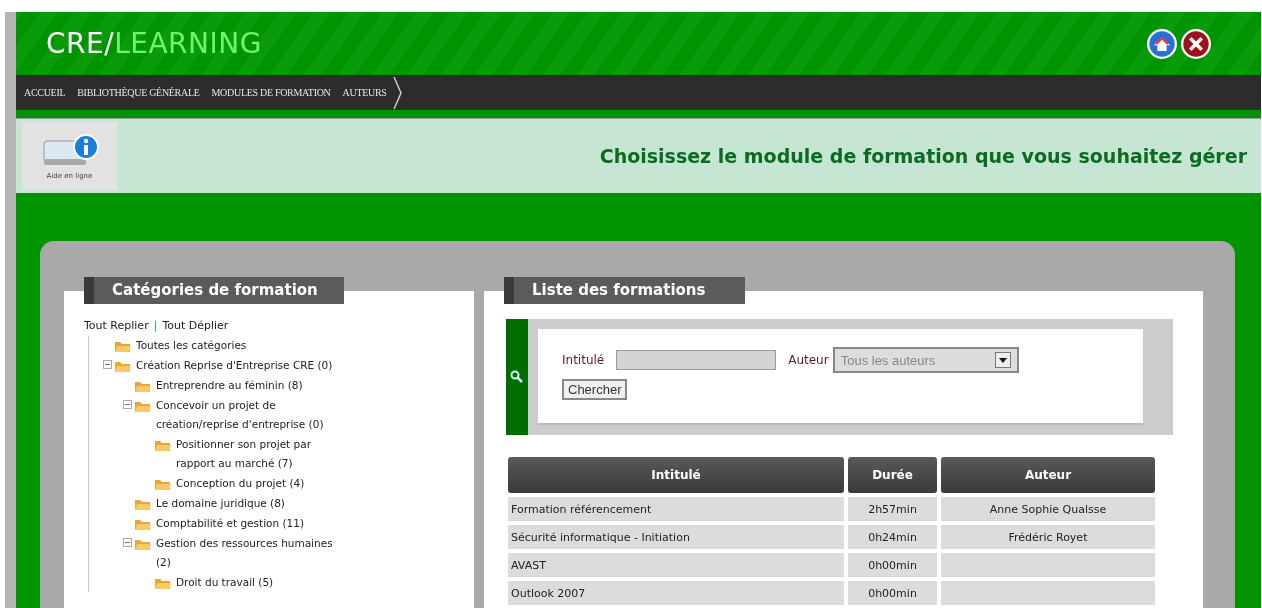  I want to click on table-cell: Anne Sophie Qualsse, so click(1048, 509).